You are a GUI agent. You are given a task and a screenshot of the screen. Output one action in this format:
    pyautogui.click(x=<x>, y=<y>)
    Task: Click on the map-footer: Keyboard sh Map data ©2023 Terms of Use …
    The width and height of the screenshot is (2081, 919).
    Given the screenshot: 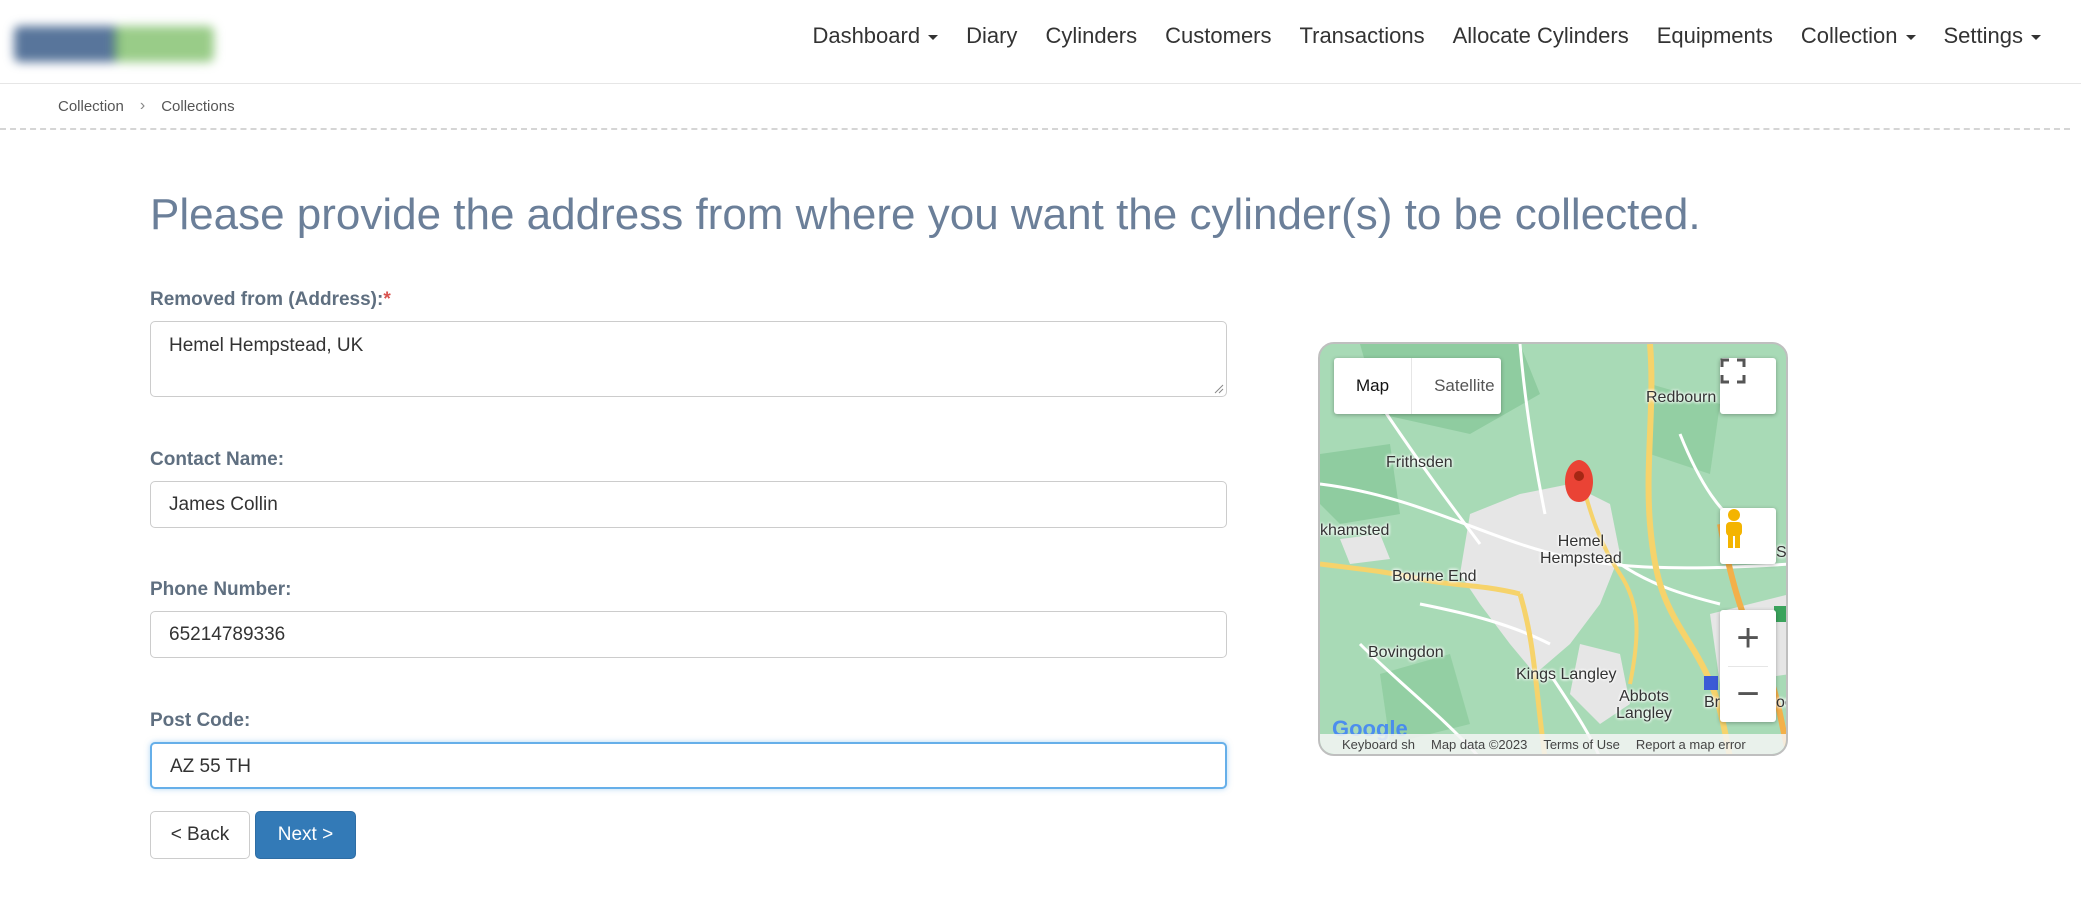 What is the action you would take?
    pyautogui.click(x=1553, y=744)
    